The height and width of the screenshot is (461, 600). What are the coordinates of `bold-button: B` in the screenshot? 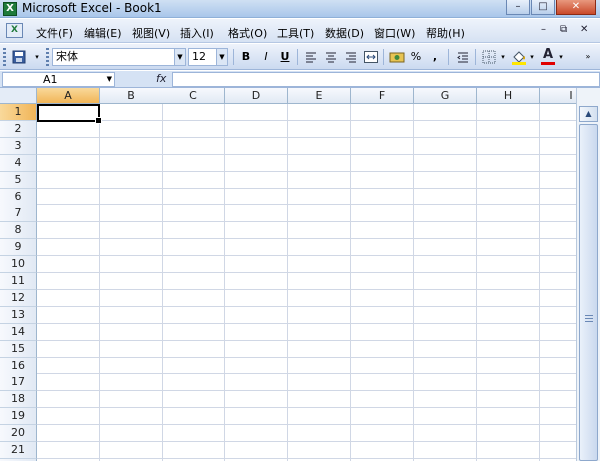 It's located at (246, 57).